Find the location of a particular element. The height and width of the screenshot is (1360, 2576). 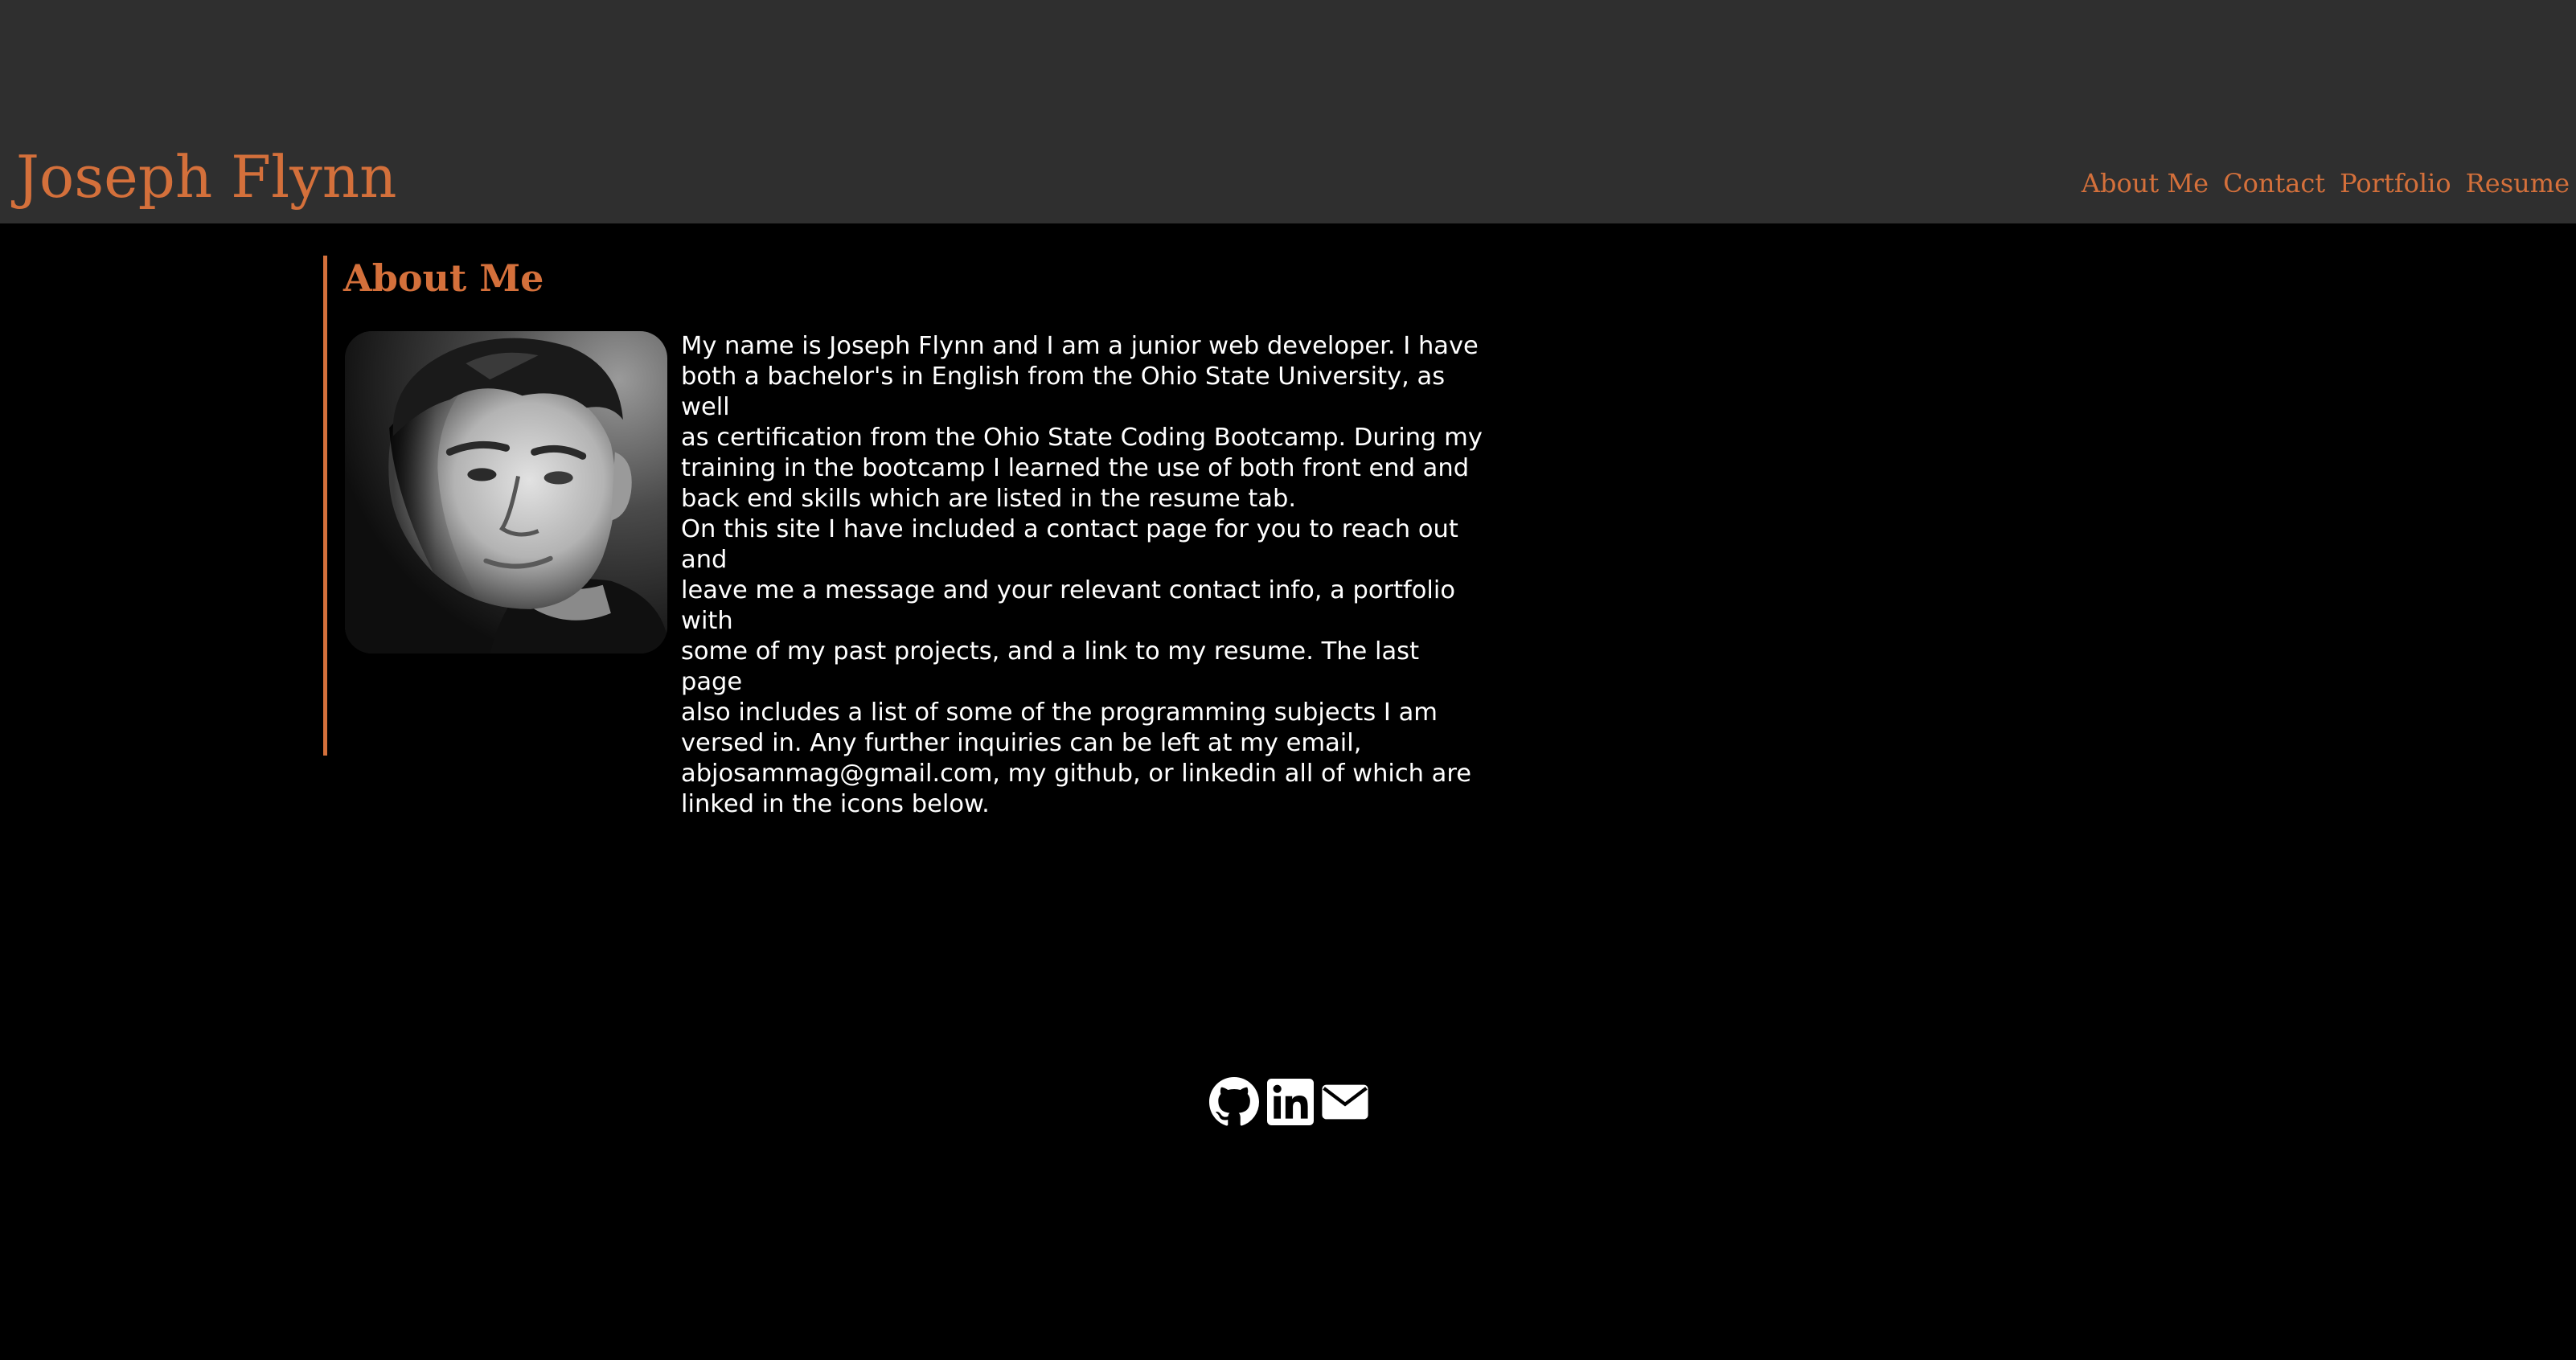

nav-link-resume: Resume is located at coordinates (2518, 183).